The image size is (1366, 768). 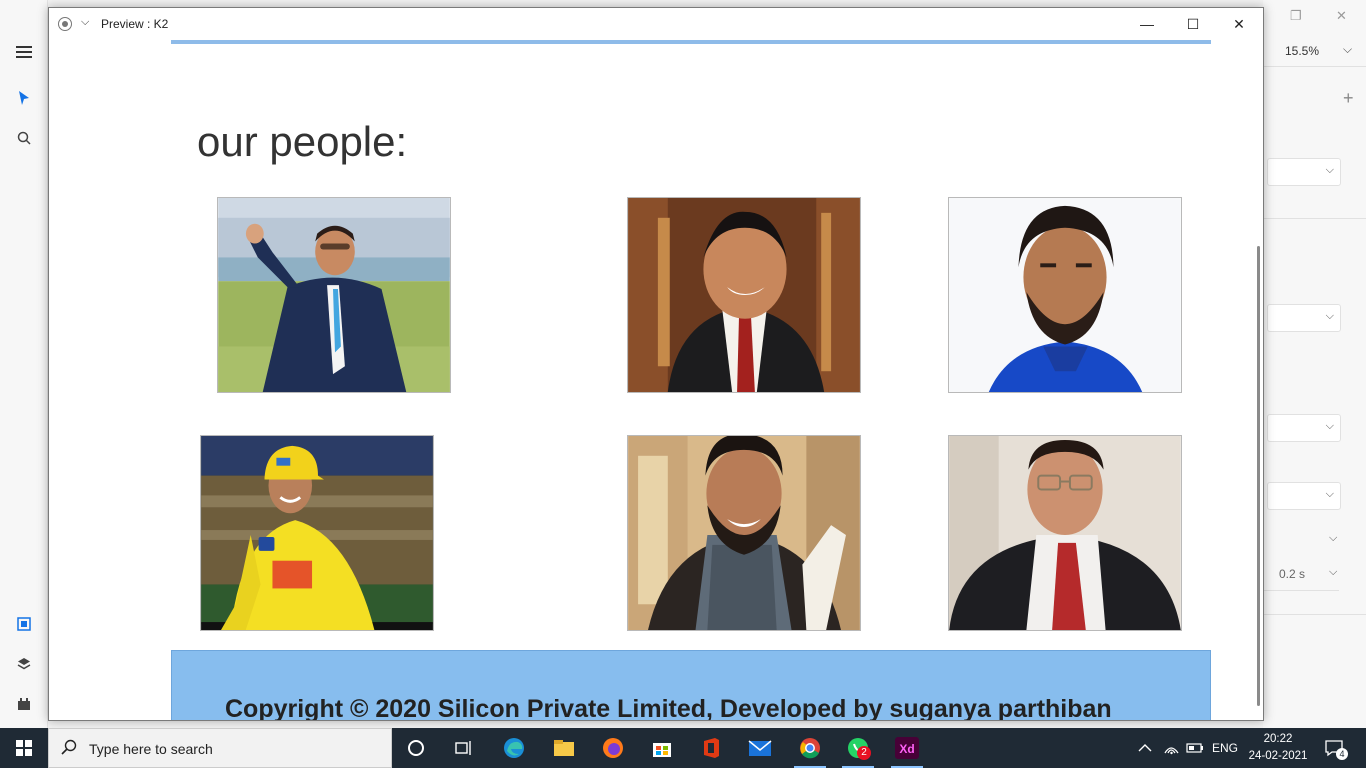 I want to click on whatsapp-badge: 2, so click(x=864, y=753).